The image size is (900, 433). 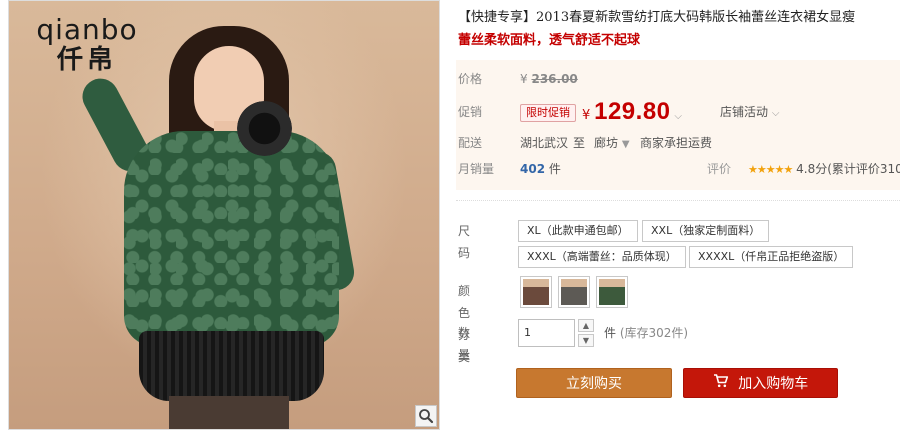 I want to click on quantity-input: 1, so click(x=546, y=333).